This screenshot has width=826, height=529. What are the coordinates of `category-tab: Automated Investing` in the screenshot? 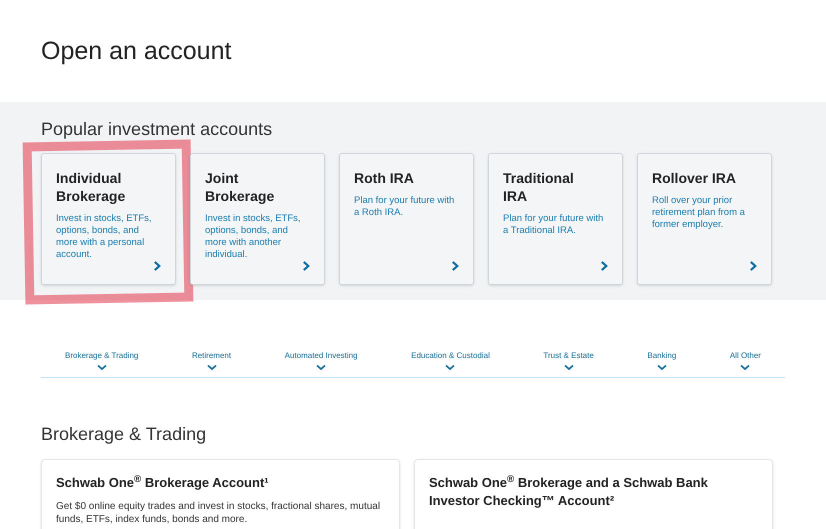 It's located at (321, 360).